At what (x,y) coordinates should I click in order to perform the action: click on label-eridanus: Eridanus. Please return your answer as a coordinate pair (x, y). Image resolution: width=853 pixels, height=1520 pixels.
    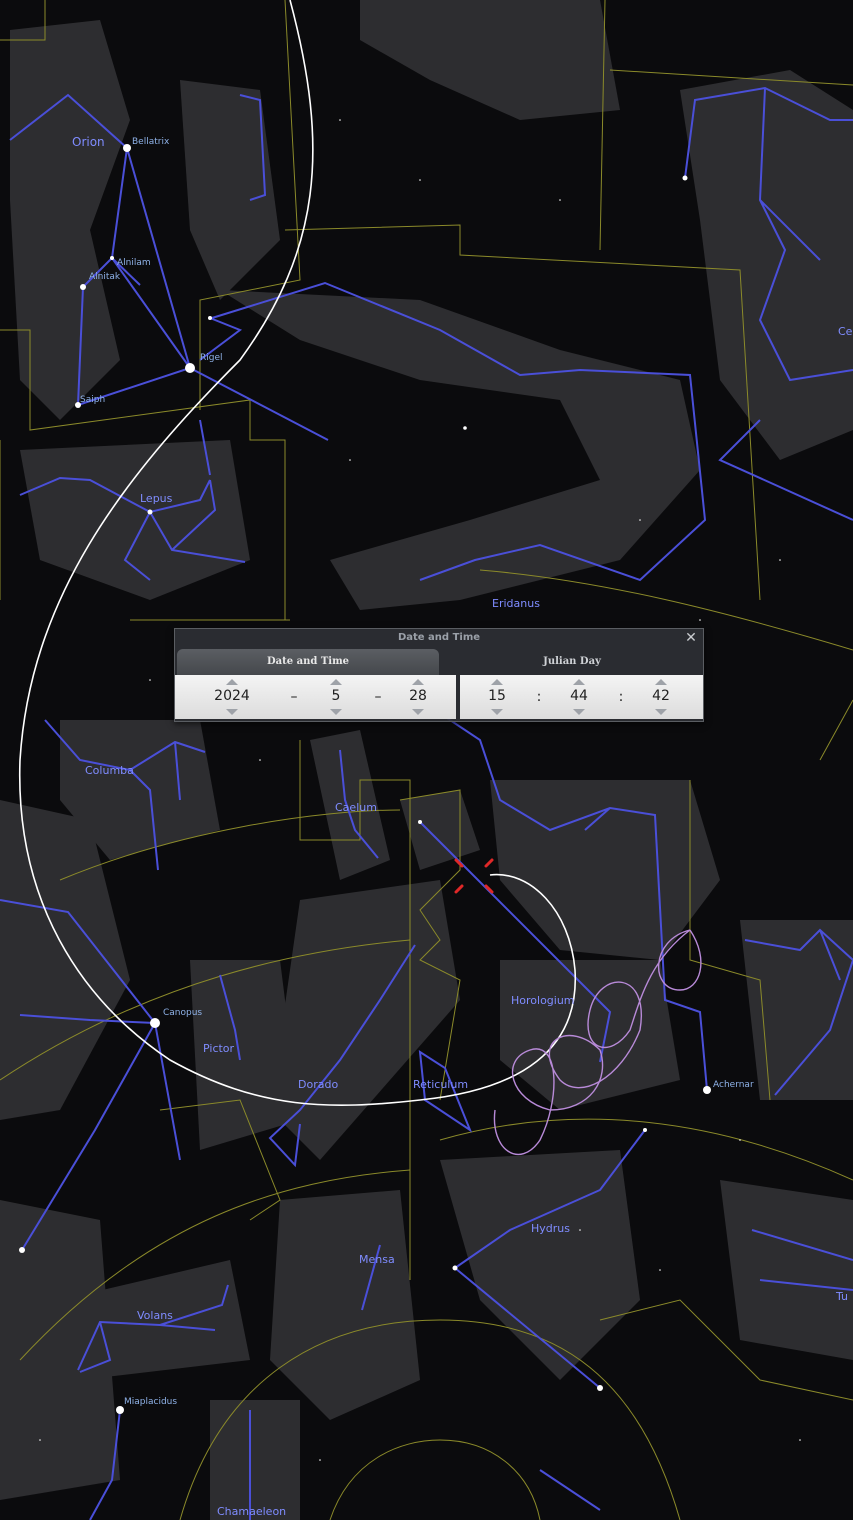
    Looking at the image, I should click on (516, 603).